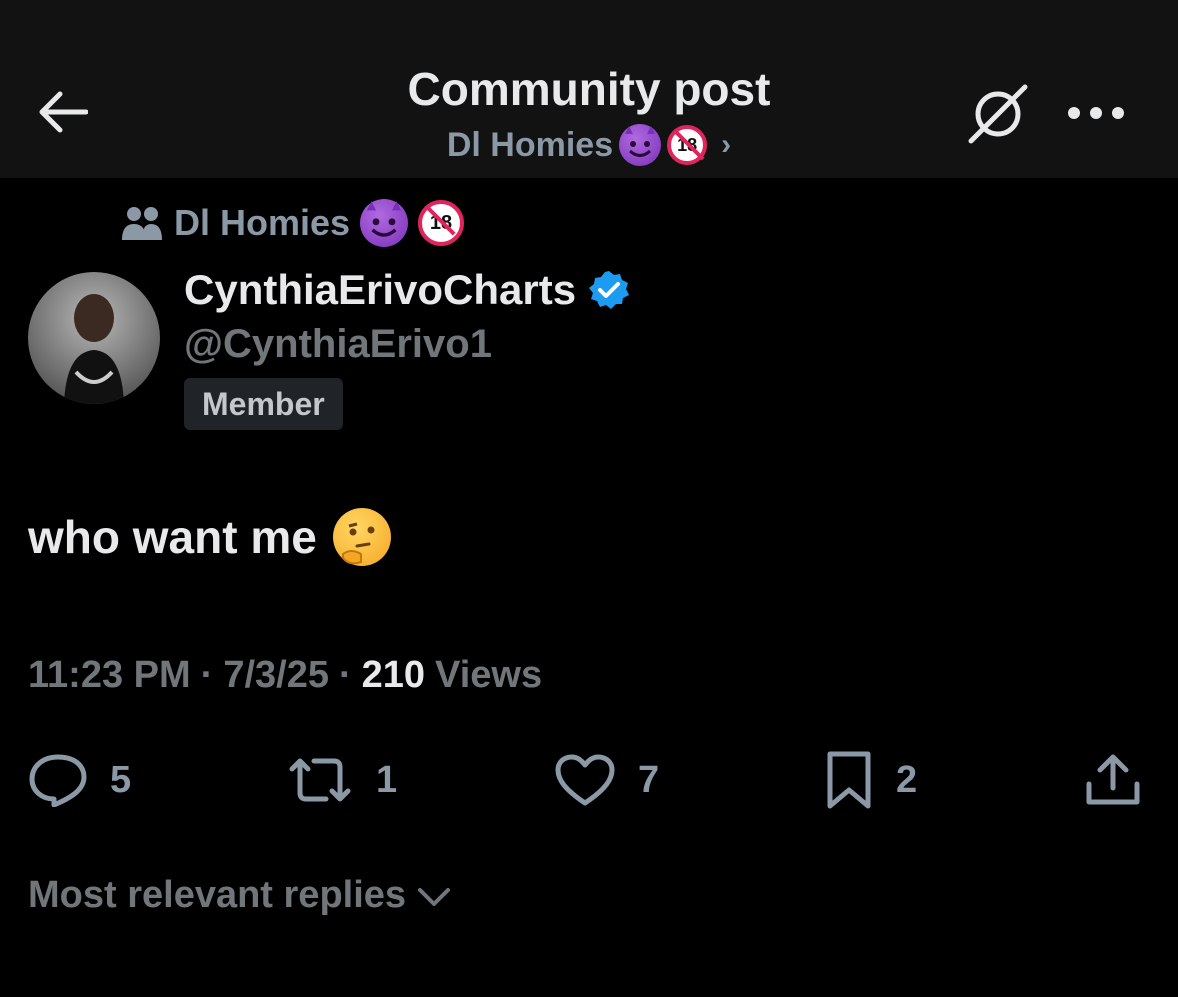  I want to click on community-context: Dl Homies 18, so click(292, 223).